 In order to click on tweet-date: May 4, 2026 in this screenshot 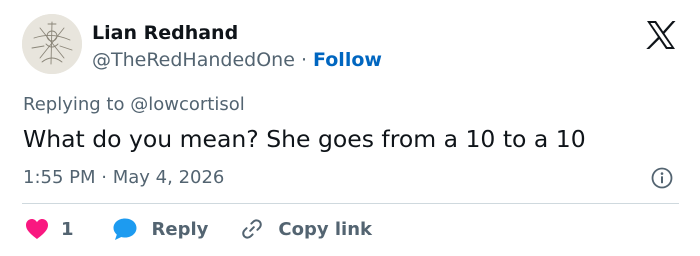, I will do `click(168, 177)`.